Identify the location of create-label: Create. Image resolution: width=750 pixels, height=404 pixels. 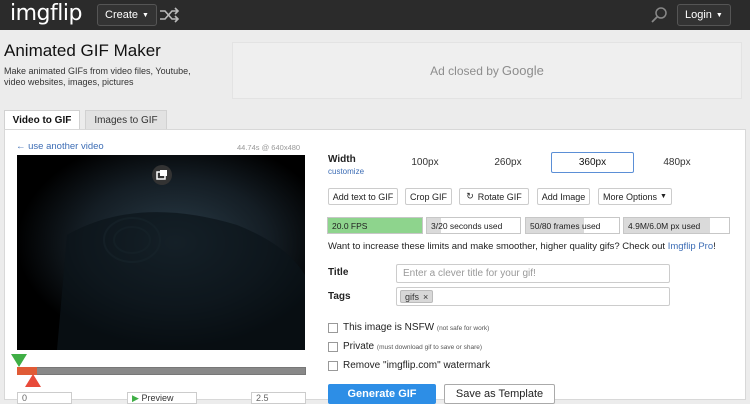
(122, 15).